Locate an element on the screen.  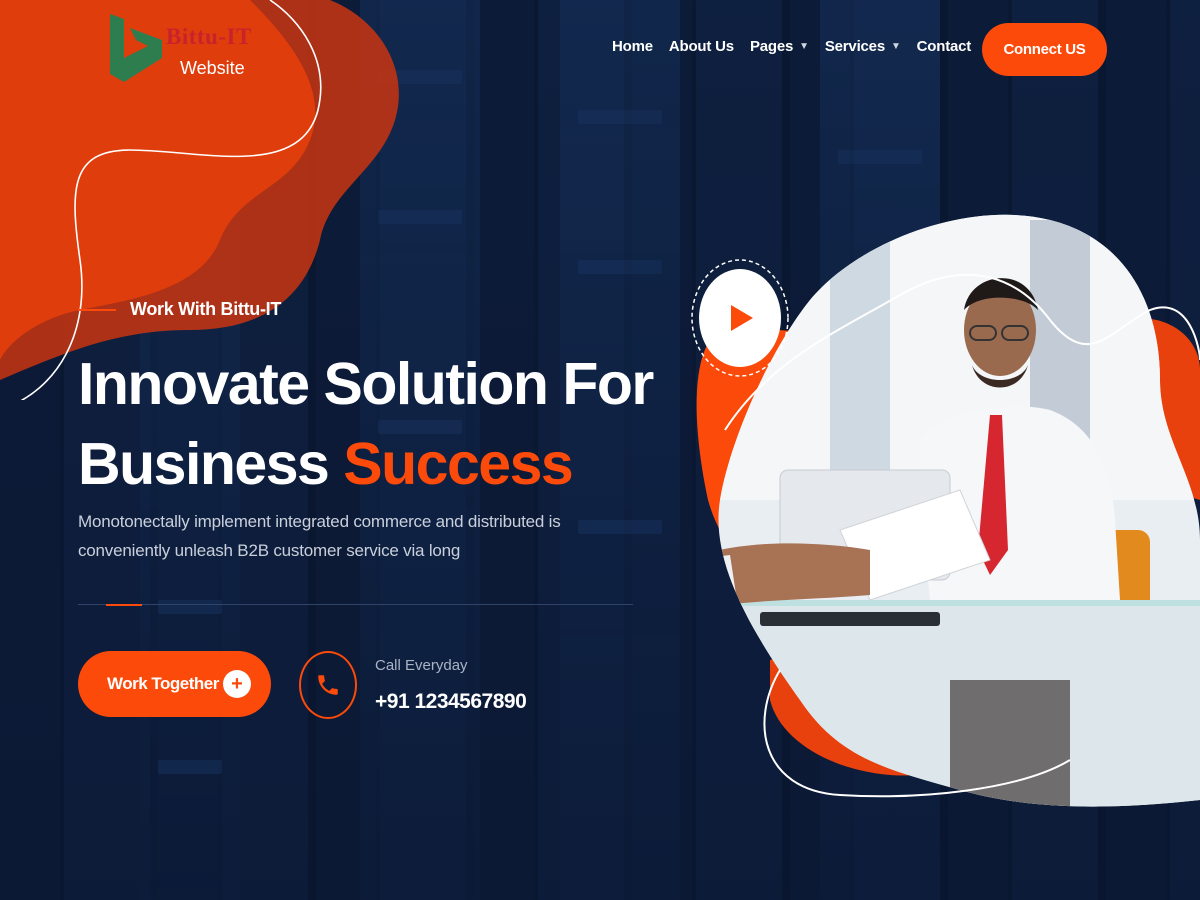
nav-item-about-us: About Us is located at coordinates (701, 46).